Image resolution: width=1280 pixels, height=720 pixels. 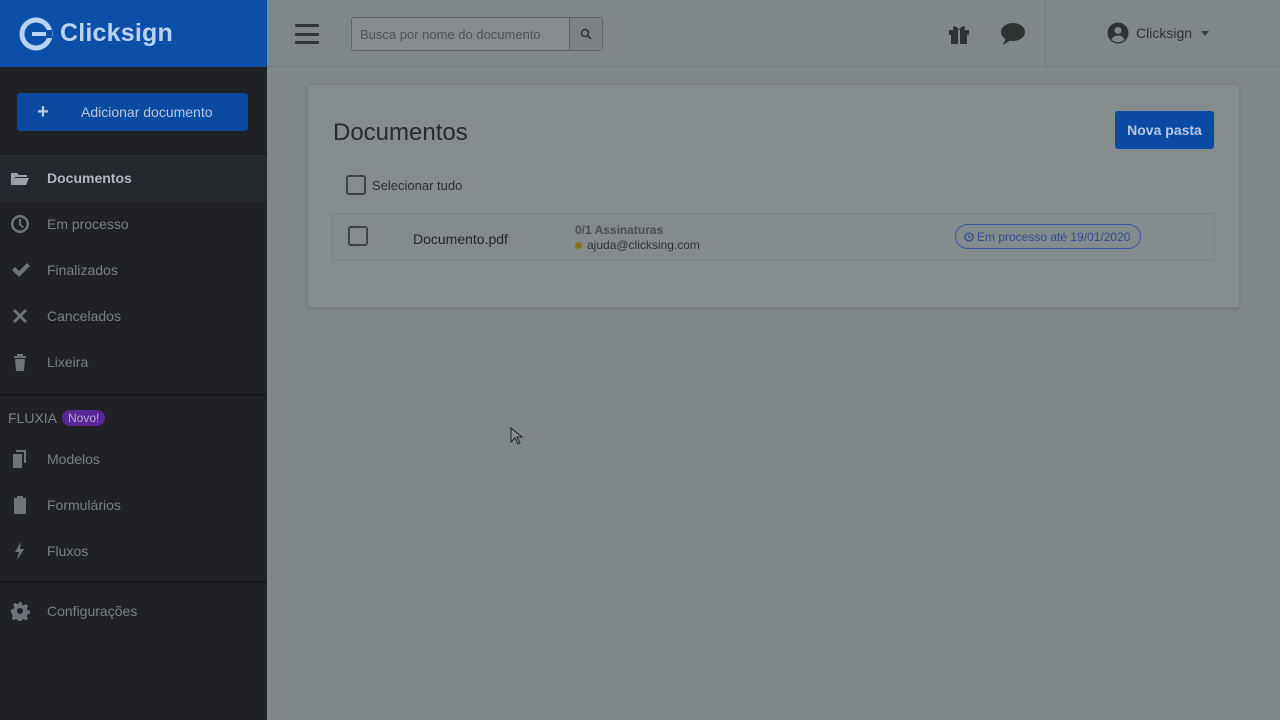 I want to click on page-title: Documentos, so click(x=400, y=132).